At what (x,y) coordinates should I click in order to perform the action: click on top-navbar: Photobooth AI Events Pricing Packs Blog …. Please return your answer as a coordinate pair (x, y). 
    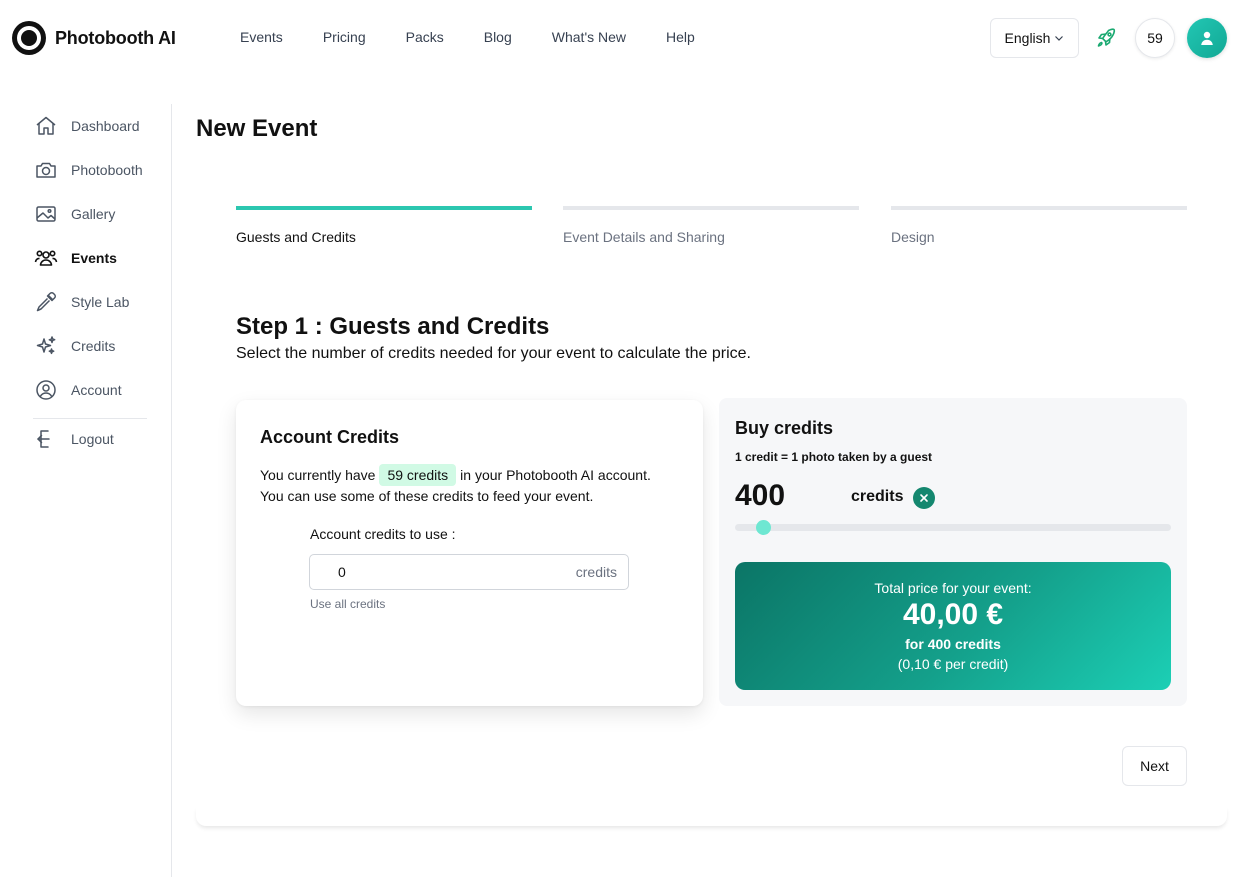
    Looking at the image, I should click on (627, 38).